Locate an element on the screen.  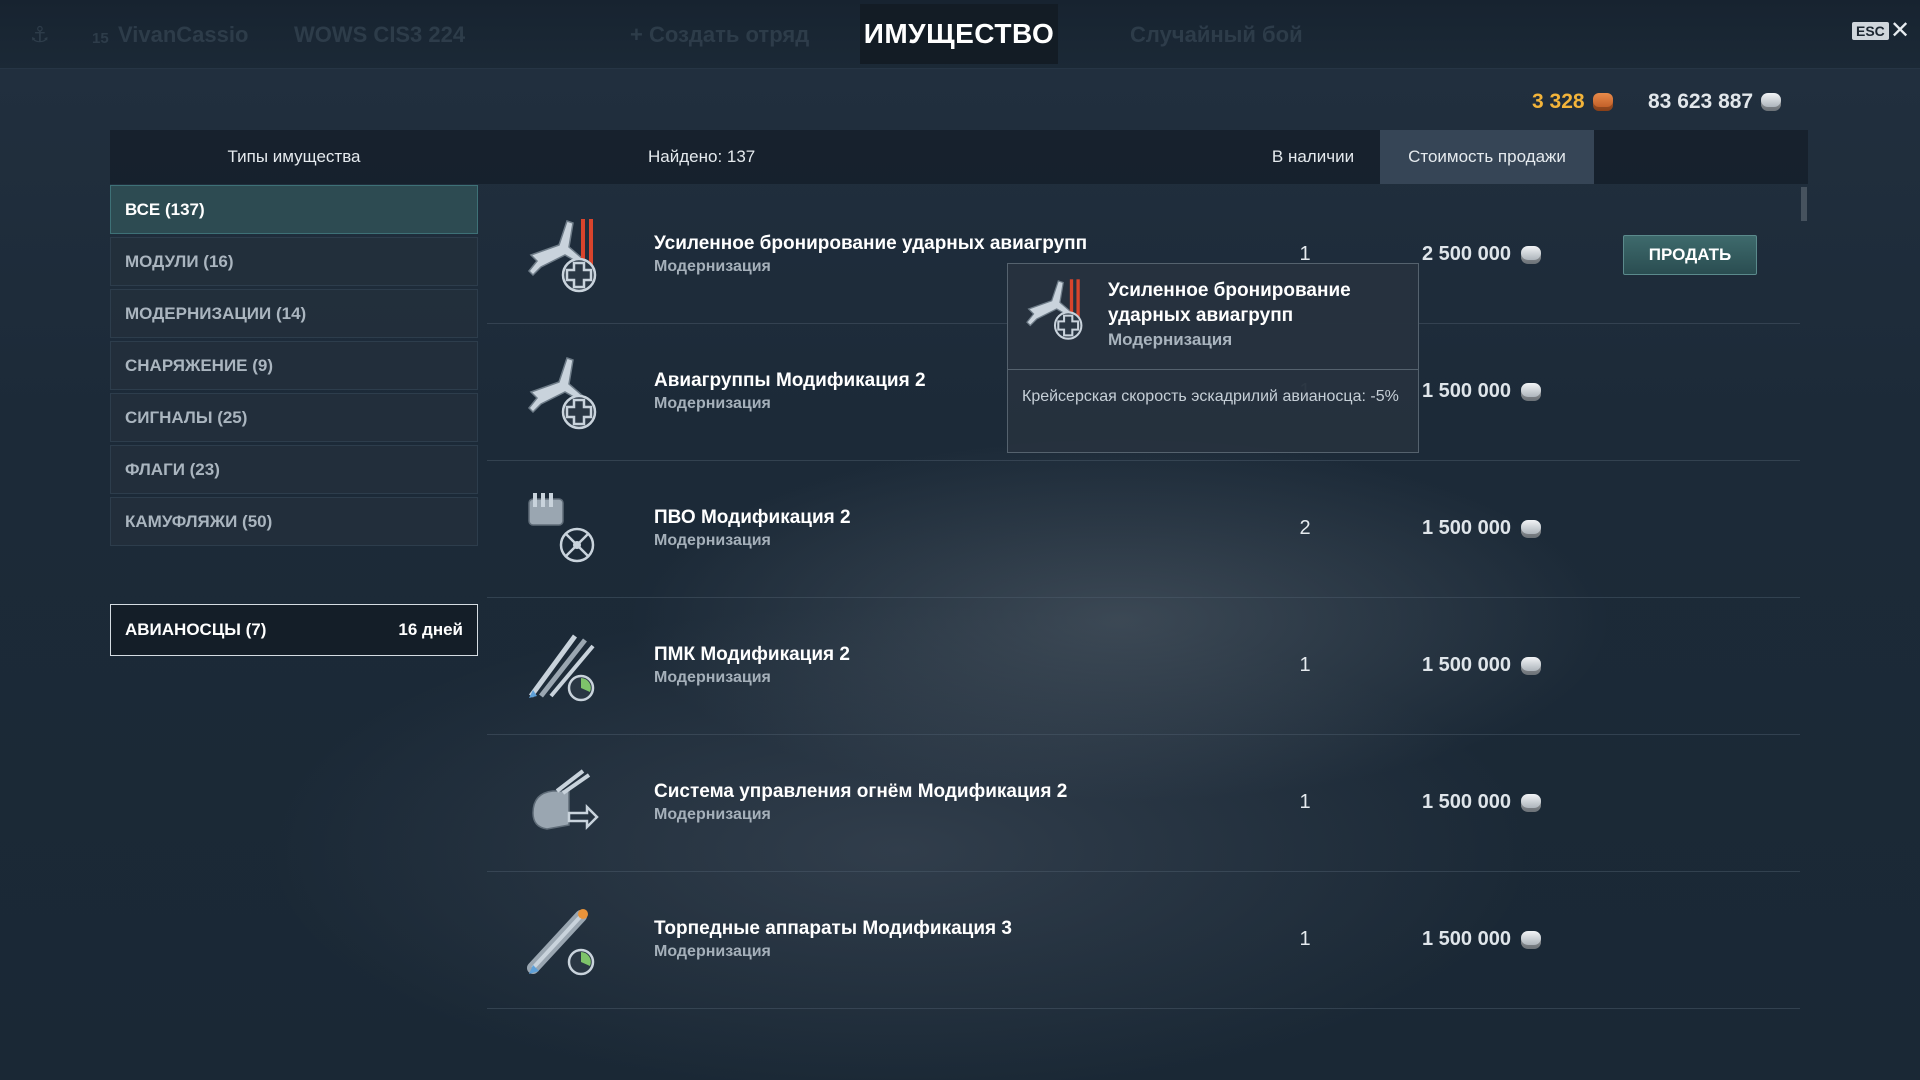
faded-rank-icon: ⚓ is located at coordinates (40, 34).